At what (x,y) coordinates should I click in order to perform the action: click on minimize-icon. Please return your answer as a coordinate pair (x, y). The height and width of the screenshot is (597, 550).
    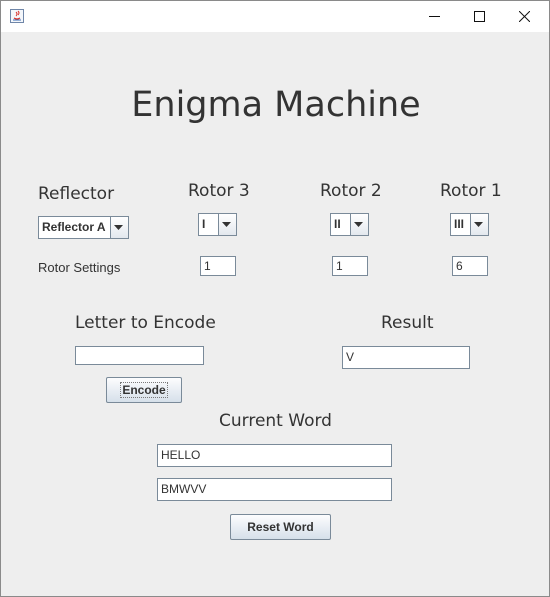
    Looking at the image, I should click on (434, 16).